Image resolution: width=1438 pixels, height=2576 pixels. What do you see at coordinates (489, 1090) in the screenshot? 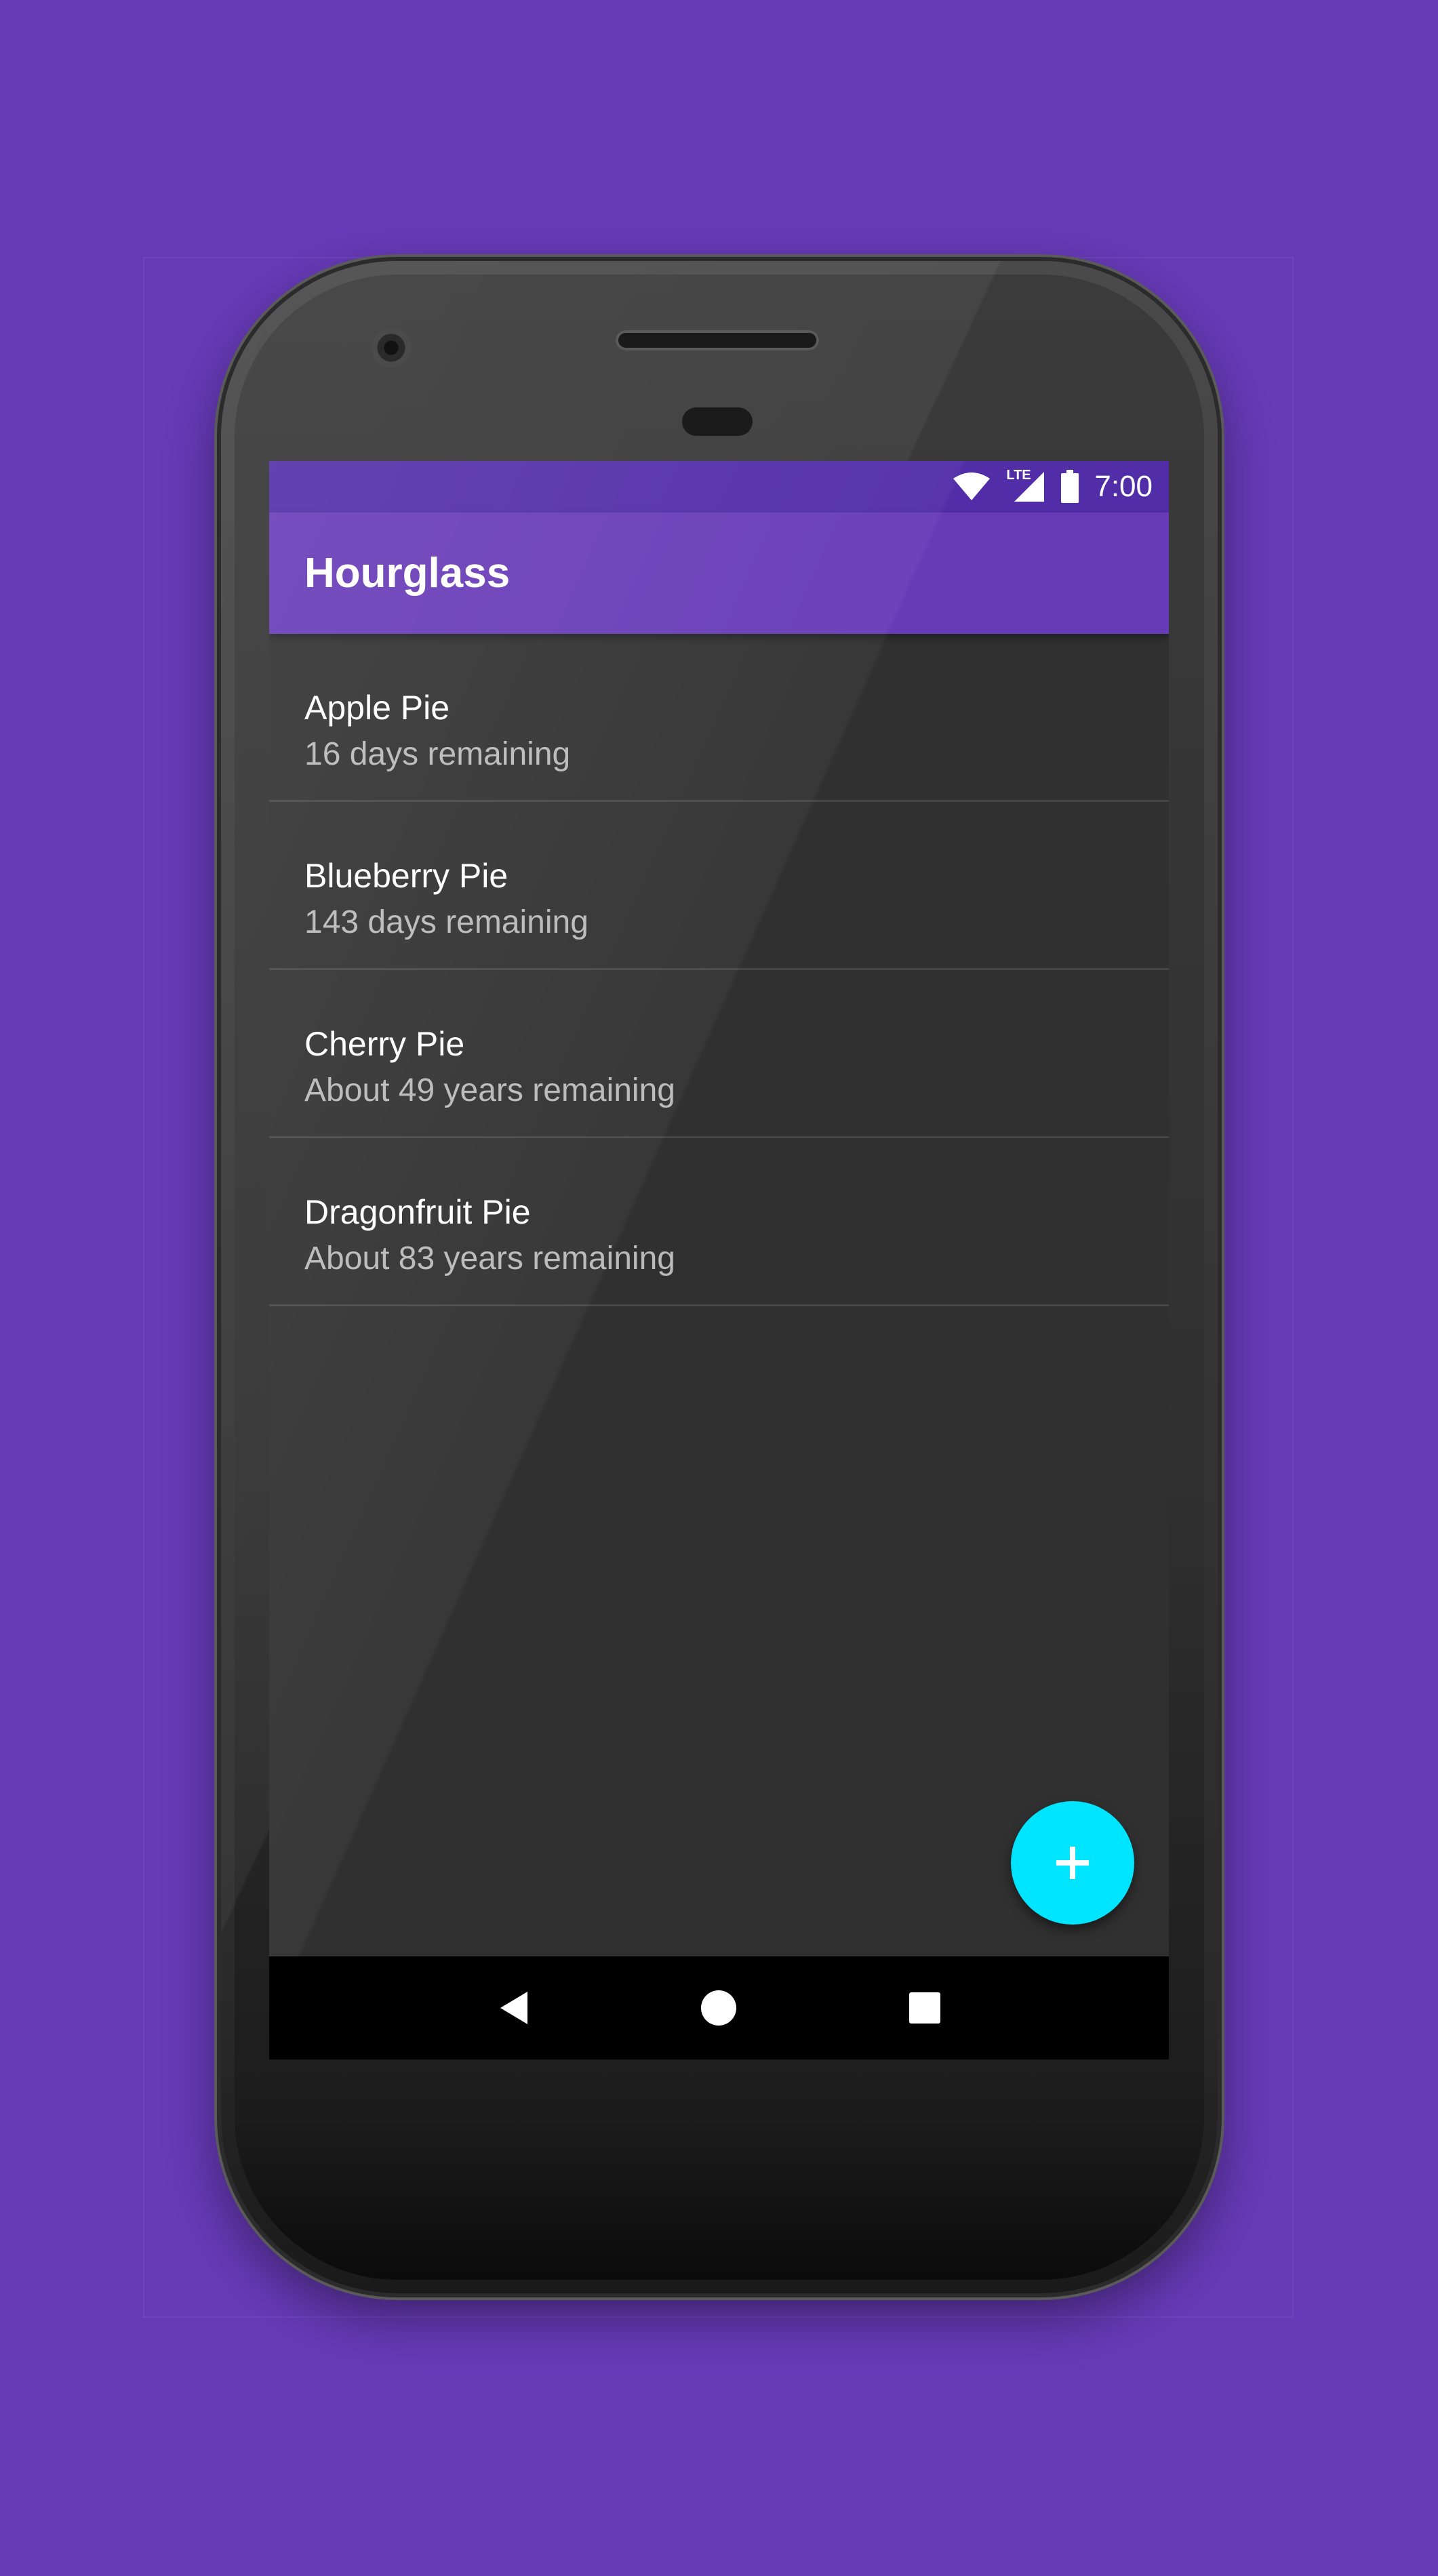
I see `item-subtitle: About 49 years remaining` at bounding box center [489, 1090].